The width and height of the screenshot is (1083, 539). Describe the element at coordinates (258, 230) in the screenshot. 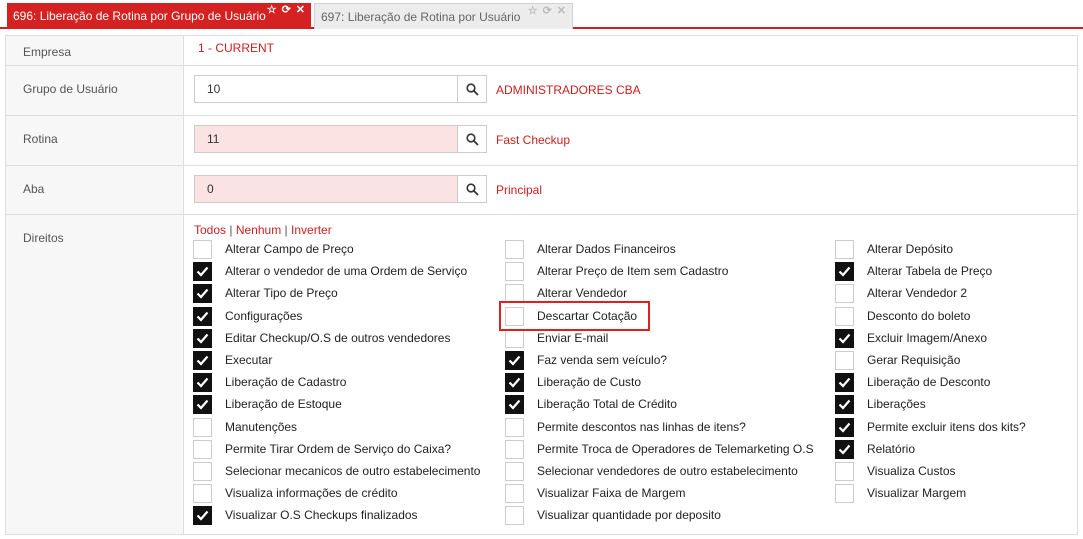

I see `nenhum-link: Nenhum` at that location.